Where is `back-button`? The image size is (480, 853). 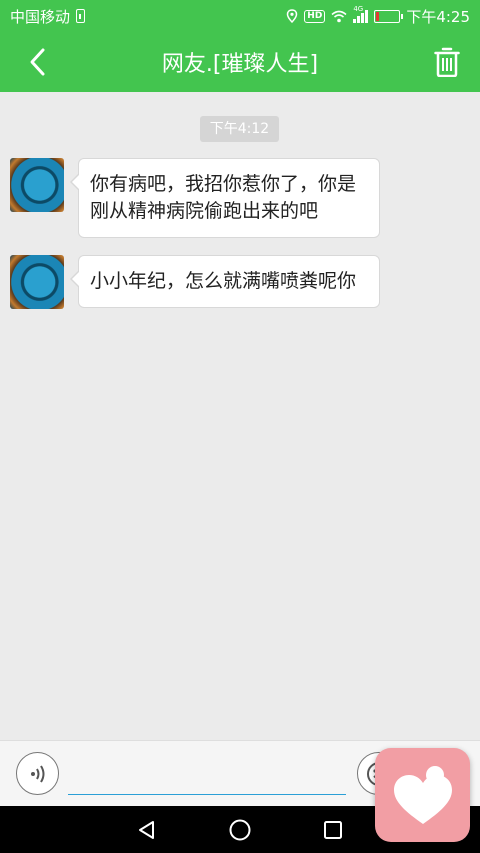 back-button is located at coordinates (37, 62).